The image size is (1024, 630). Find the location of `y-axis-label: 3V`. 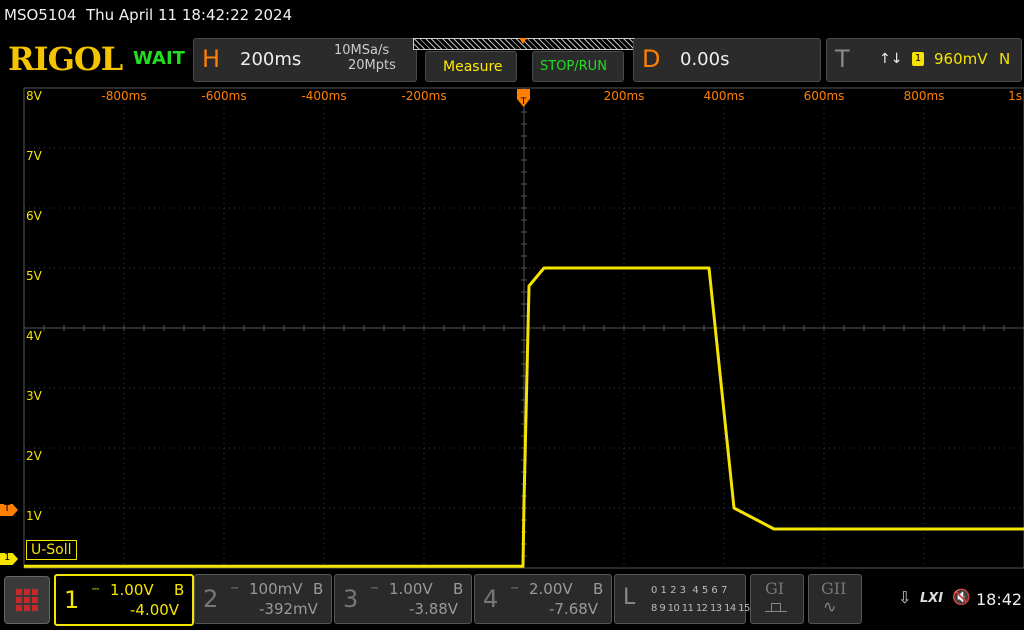

y-axis-label: 3V is located at coordinates (34, 396).